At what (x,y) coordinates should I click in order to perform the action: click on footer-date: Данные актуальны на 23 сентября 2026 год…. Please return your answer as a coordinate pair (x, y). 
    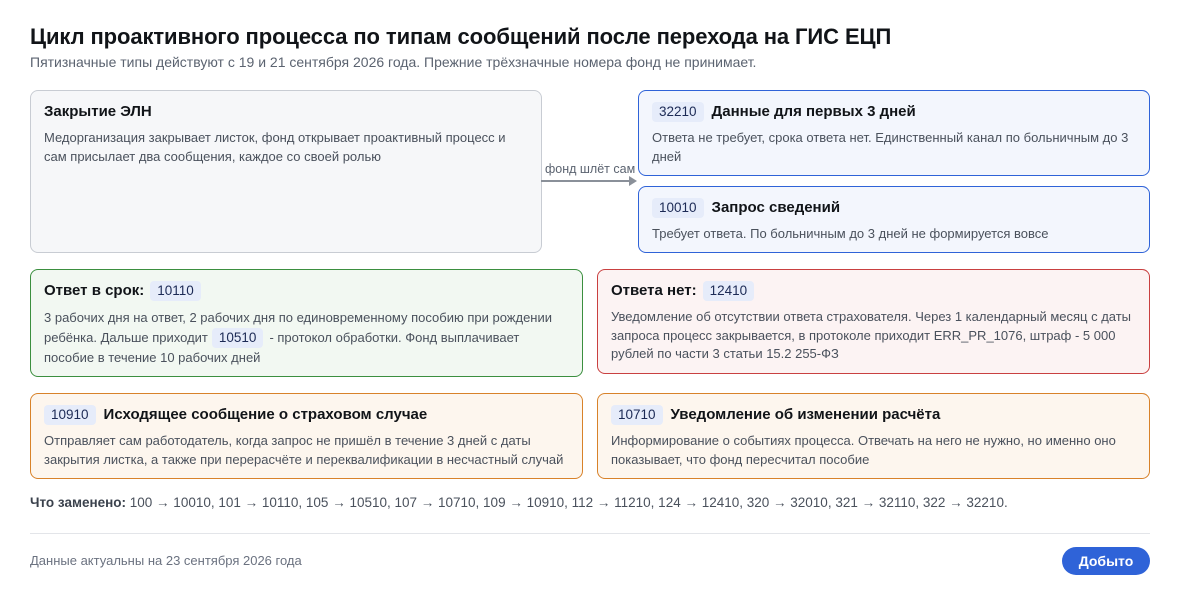
    Looking at the image, I should click on (166, 560).